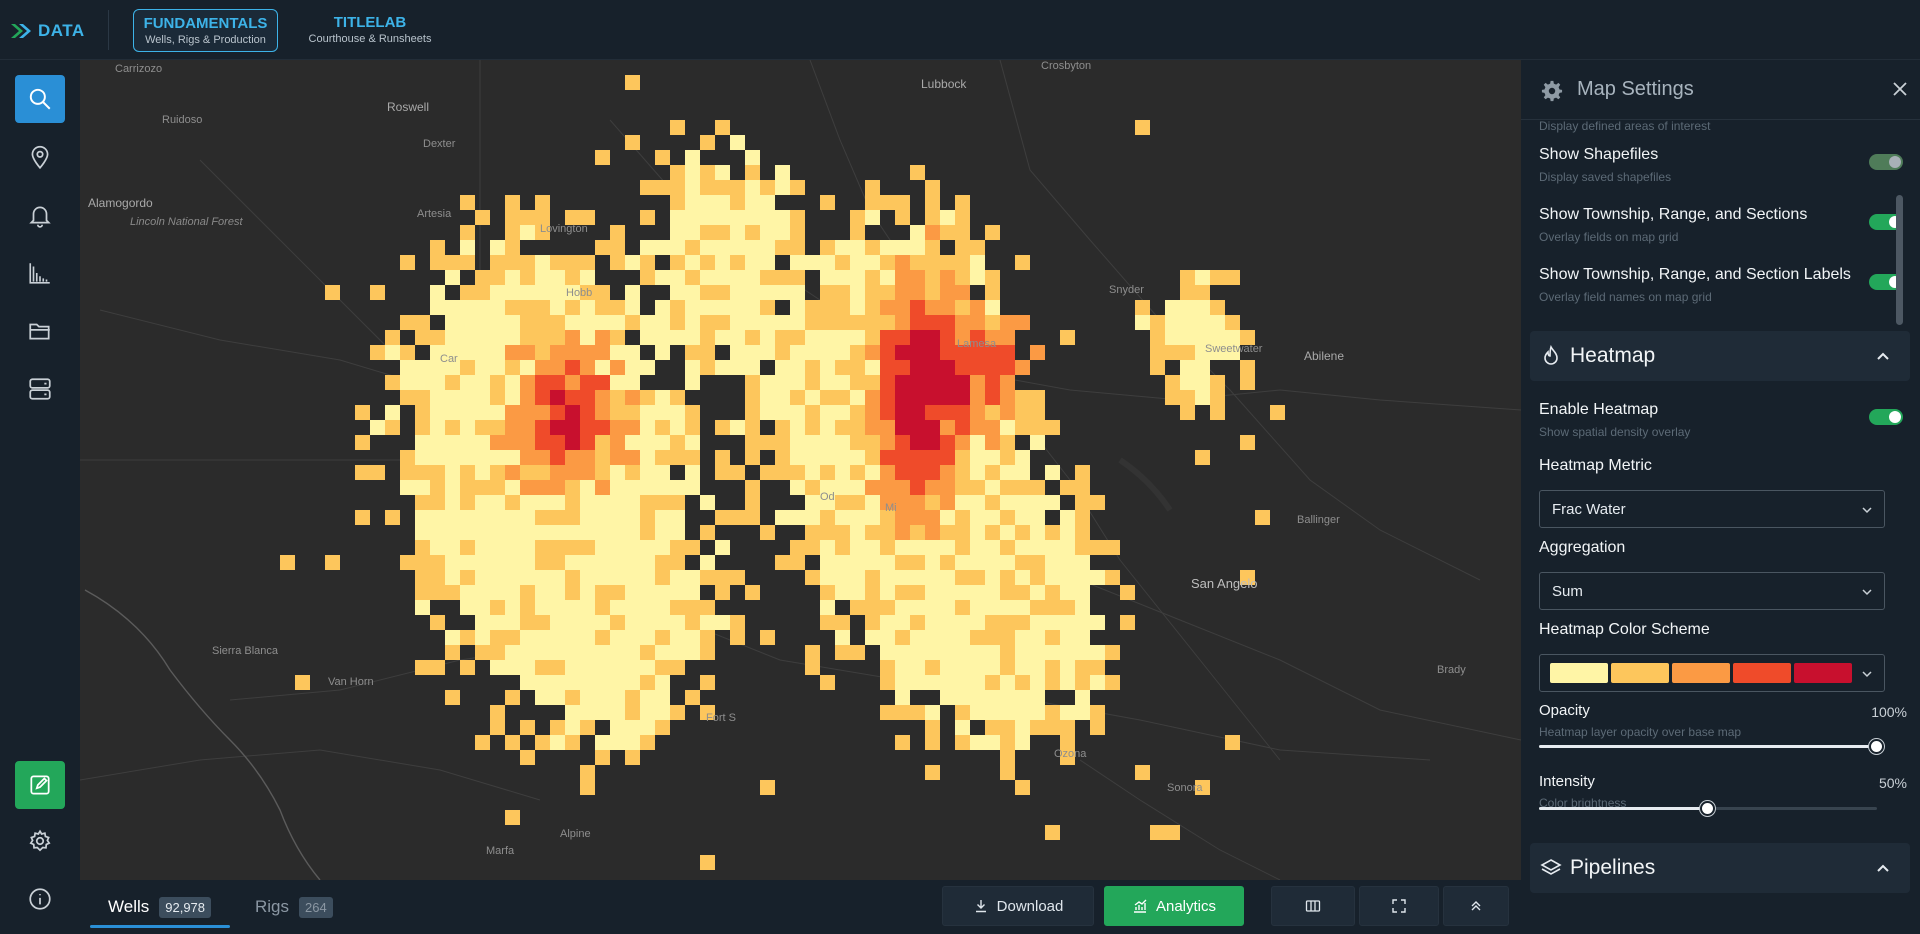 This screenshot has width=1920, height=934. Describe the element at coordinates (1313, 906) in the screenshot. I see `columns-toggle-button` at that location.